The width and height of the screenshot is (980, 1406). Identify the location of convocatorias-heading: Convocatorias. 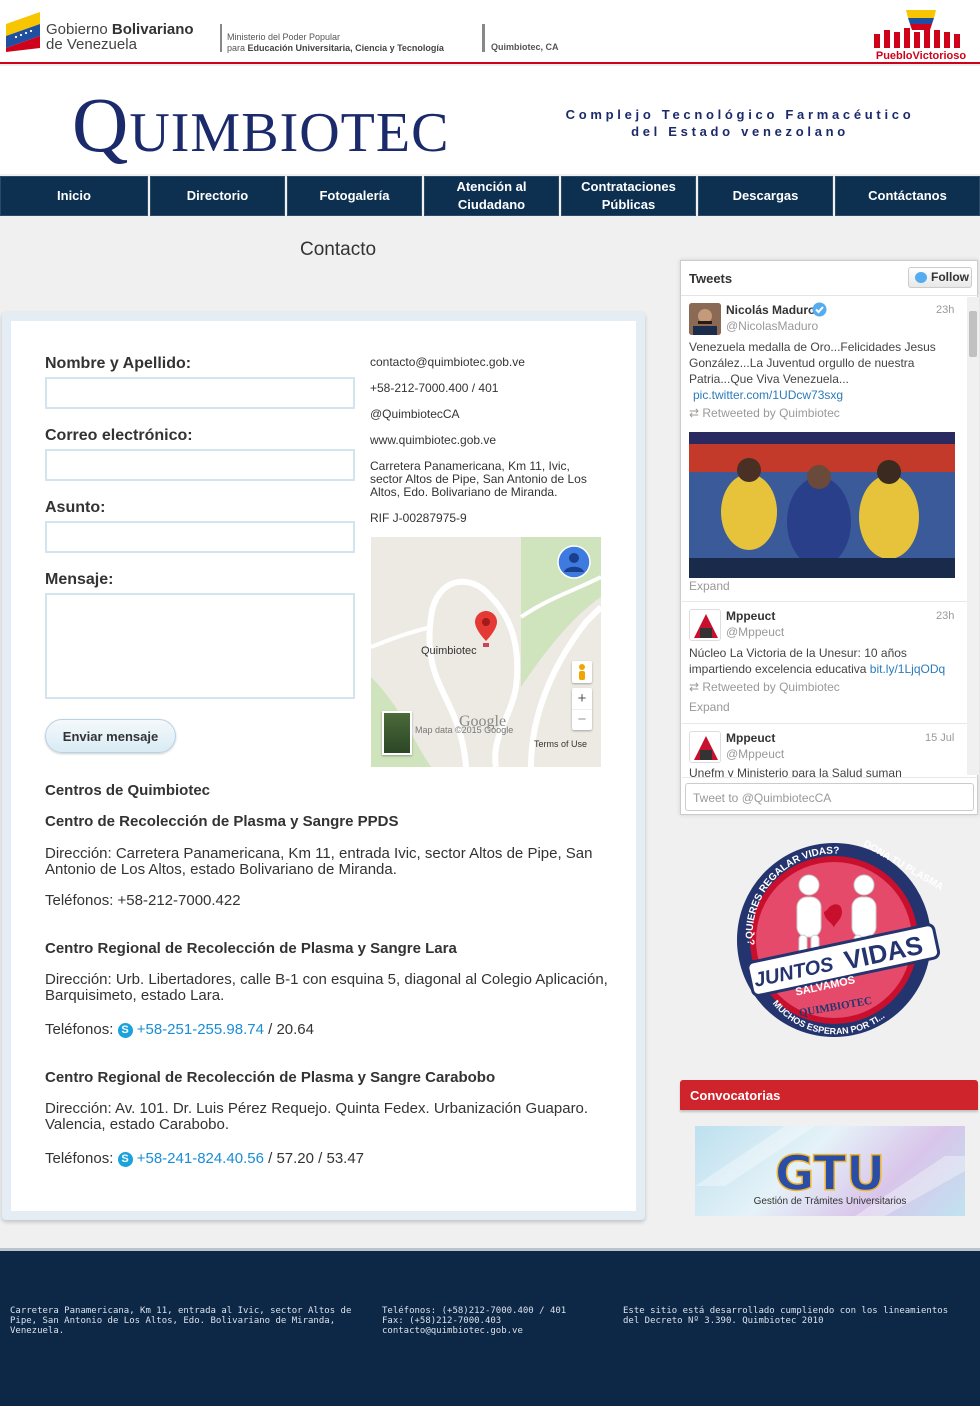
(829, 1095).